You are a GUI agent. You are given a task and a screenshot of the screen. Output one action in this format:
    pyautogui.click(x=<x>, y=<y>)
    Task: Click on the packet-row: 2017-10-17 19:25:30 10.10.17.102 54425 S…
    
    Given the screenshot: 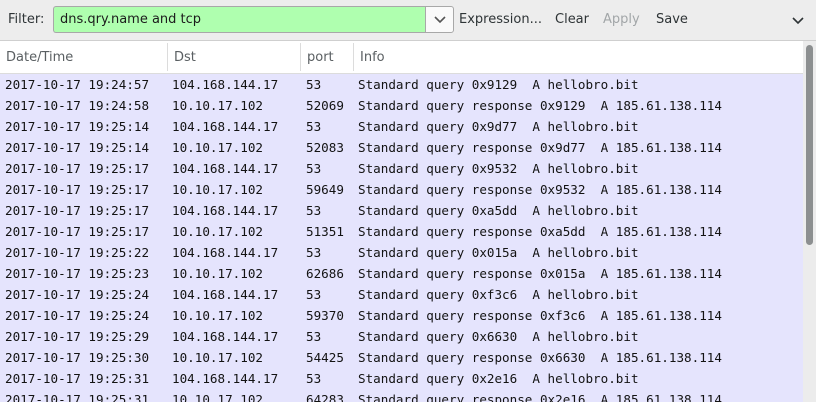 What is the action you would take?
    pyautogui.click(x=401, y=357)
    